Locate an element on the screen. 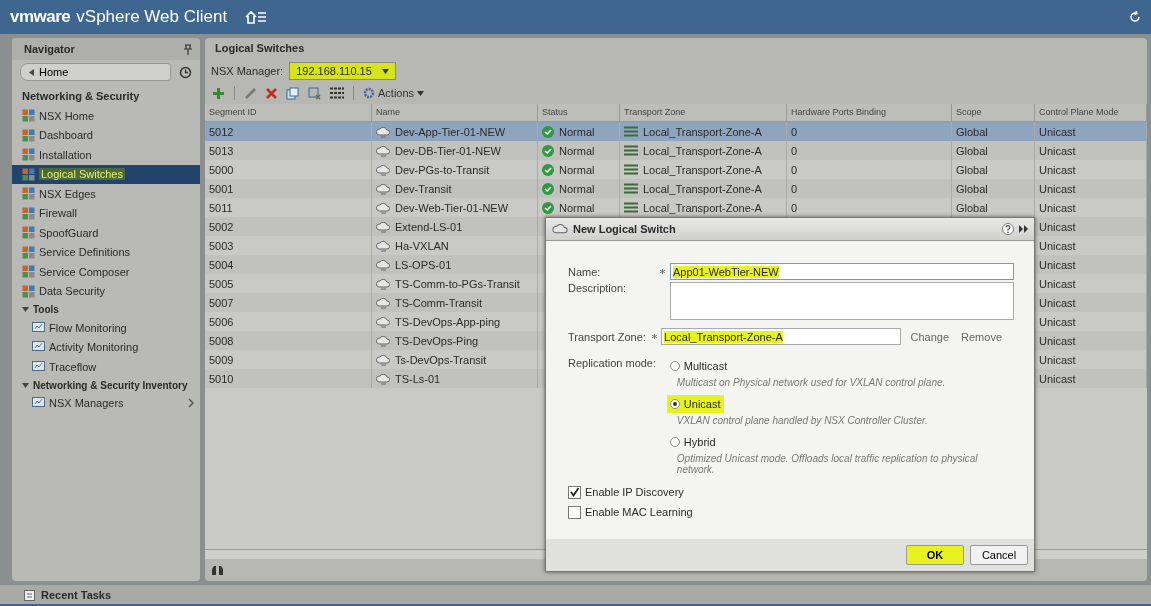 The width and height of the screenshot is (1151, 606). app-title: vSphere Web Client is located at coordinates (152, 17).